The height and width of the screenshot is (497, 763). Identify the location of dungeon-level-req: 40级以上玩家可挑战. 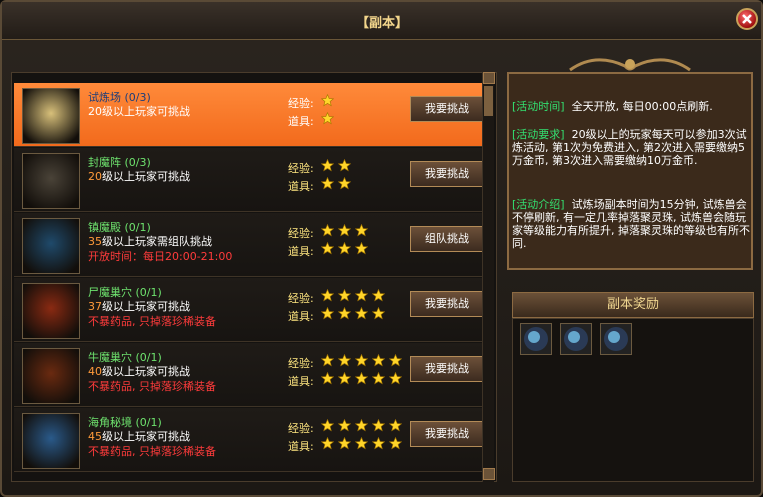
(139, 371).